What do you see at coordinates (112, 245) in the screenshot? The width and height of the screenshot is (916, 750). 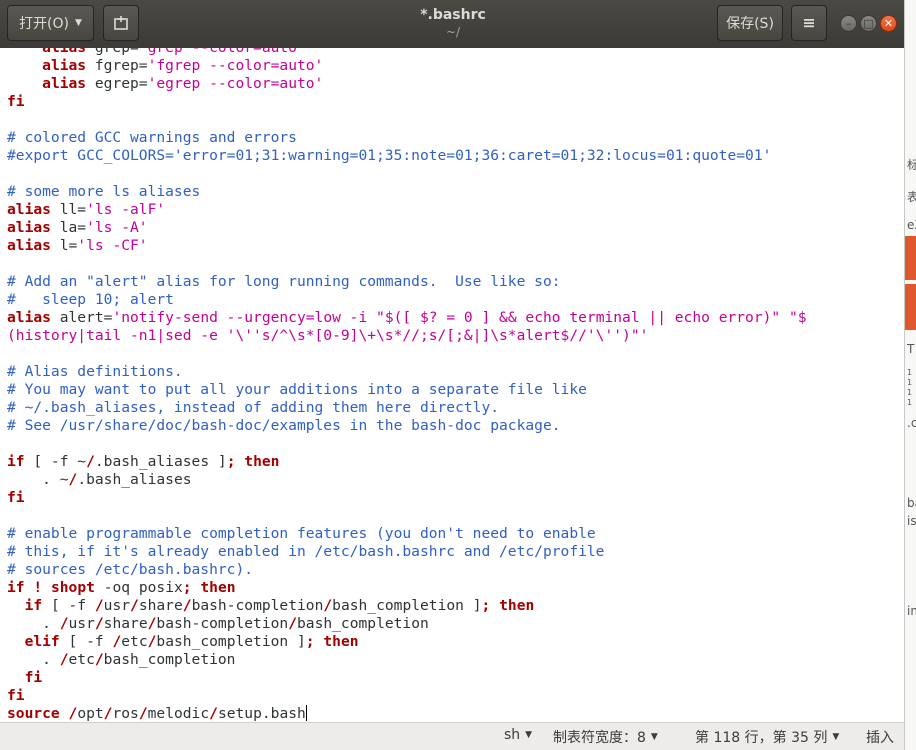 I see `code-token: 'ls -CF'` at bounding box center [112, 245].